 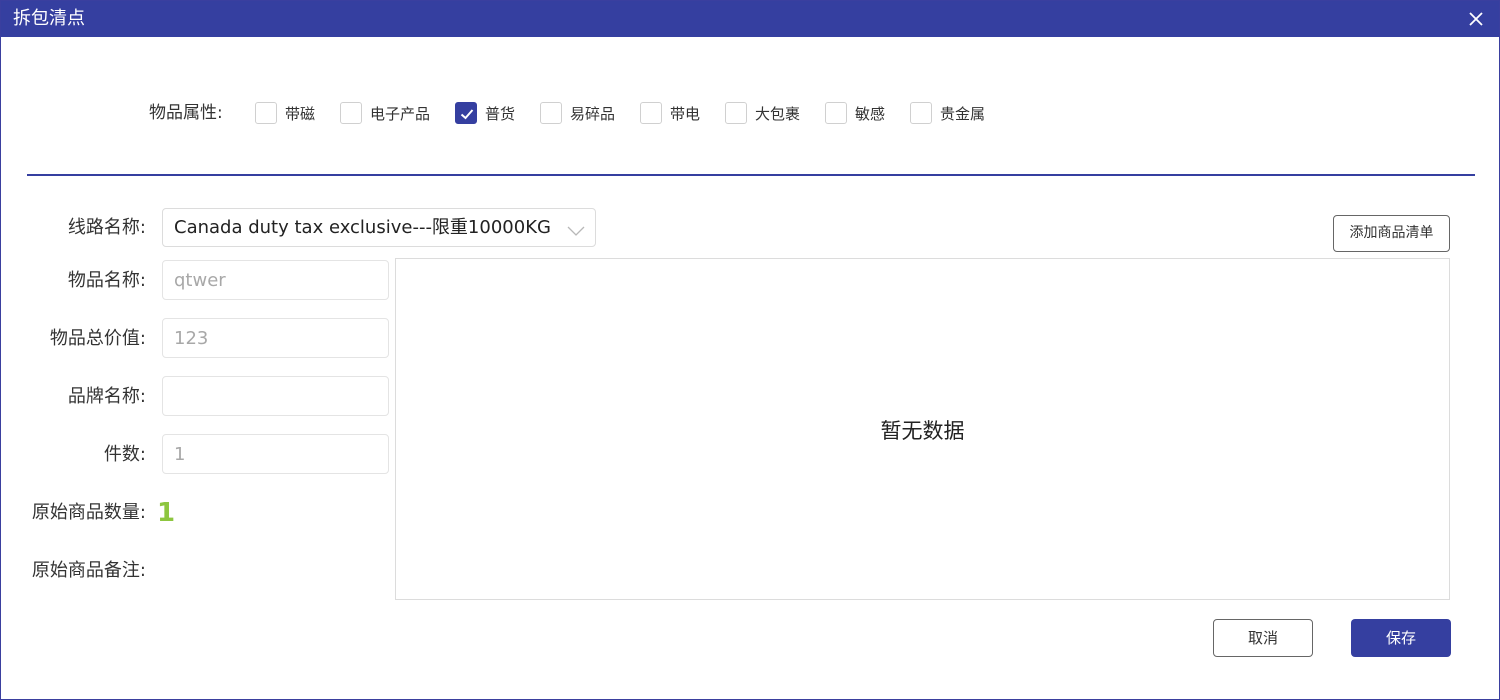 I want to click on pieces-value: 1, so click(x=180, y=454).